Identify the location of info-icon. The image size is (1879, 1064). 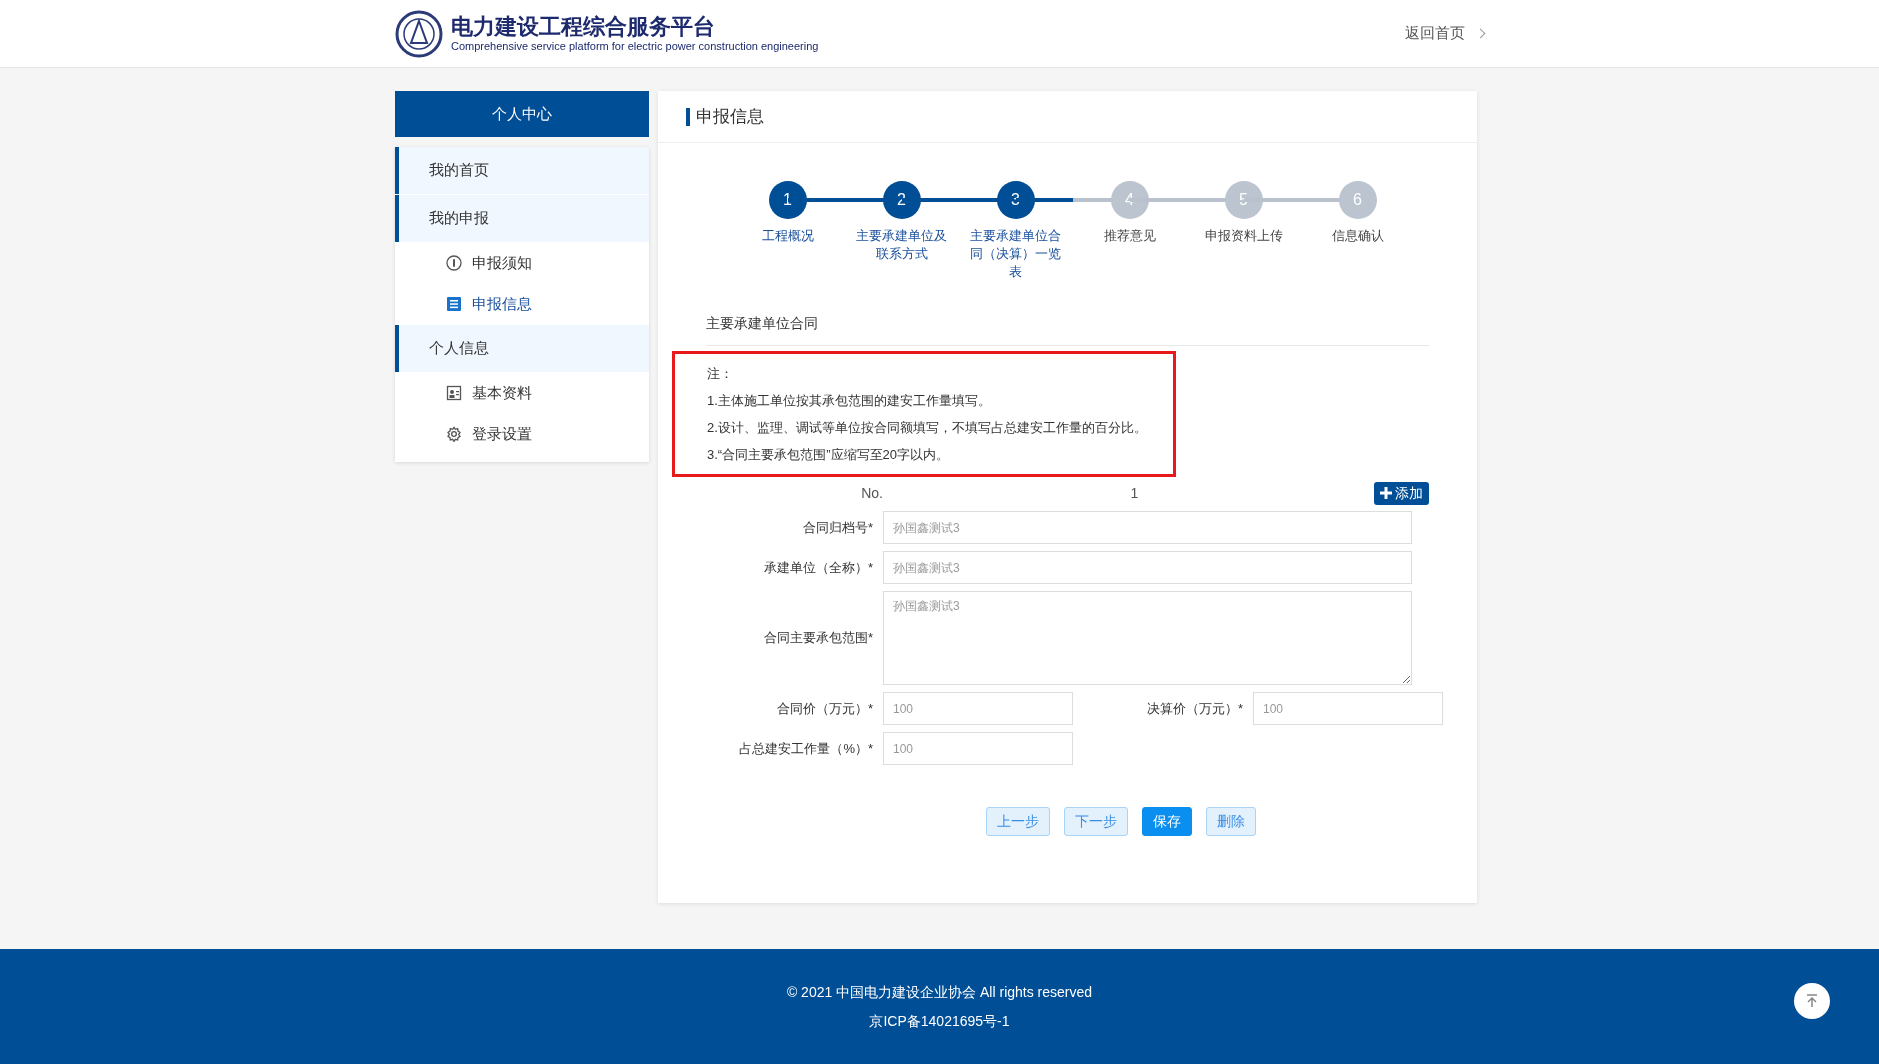
(454, 263).